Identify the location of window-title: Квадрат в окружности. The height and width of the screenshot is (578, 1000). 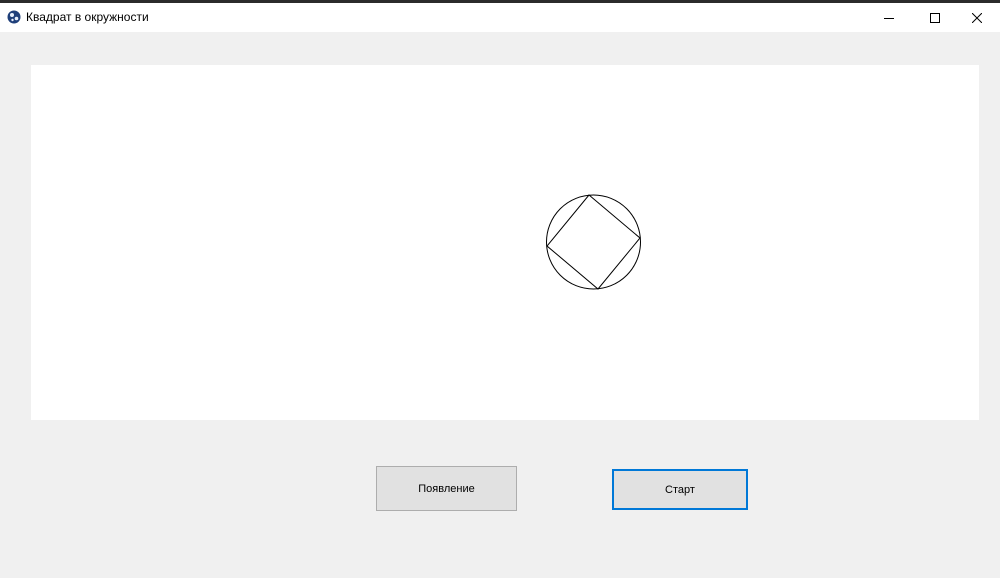
(87, 17).